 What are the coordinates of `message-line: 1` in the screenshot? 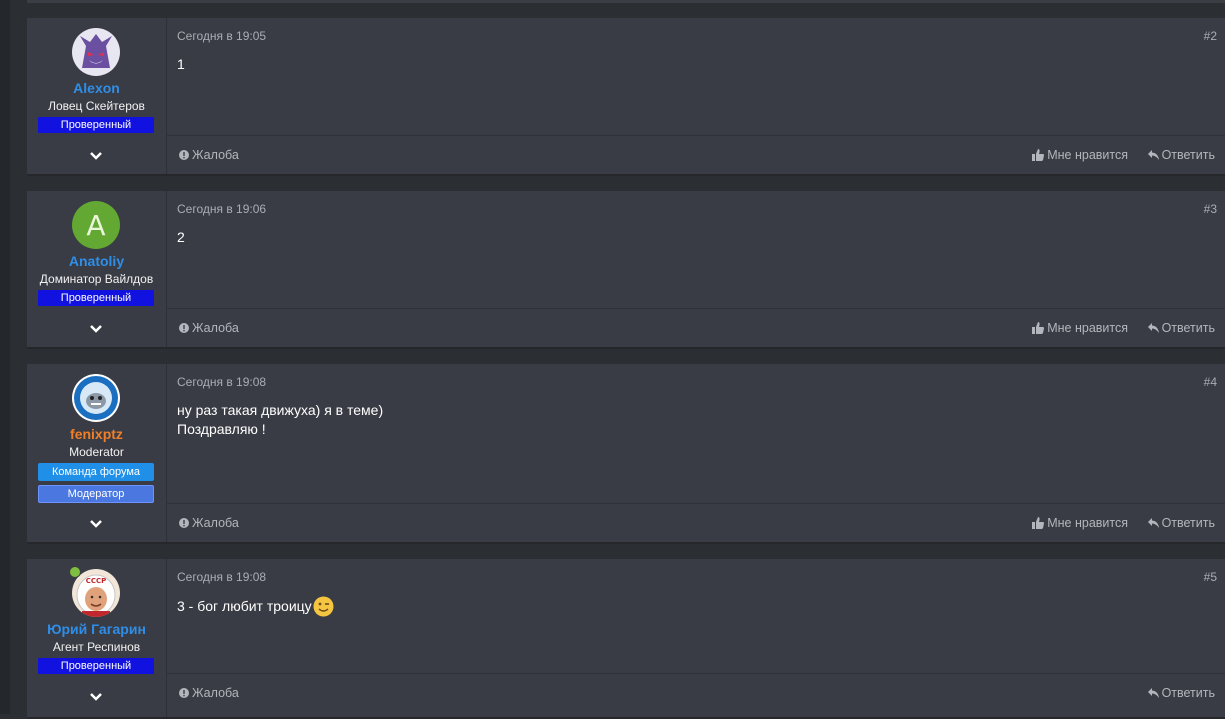 It's located at (181, 64).